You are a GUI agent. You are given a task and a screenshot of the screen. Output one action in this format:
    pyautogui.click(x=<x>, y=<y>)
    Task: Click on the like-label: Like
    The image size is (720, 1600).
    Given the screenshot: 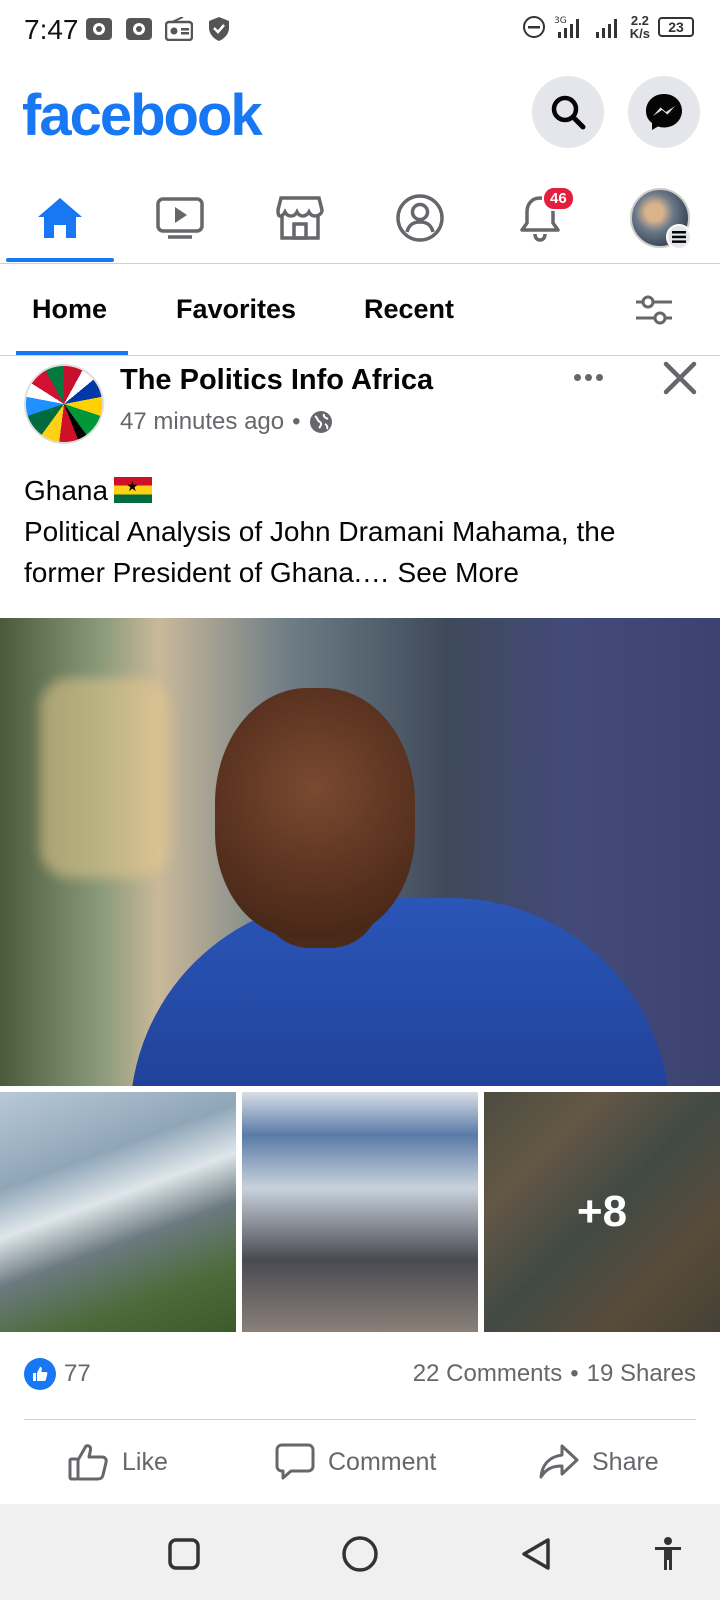 What is the action you would take?
    pyautogui.click(x=145, y=1461)
    